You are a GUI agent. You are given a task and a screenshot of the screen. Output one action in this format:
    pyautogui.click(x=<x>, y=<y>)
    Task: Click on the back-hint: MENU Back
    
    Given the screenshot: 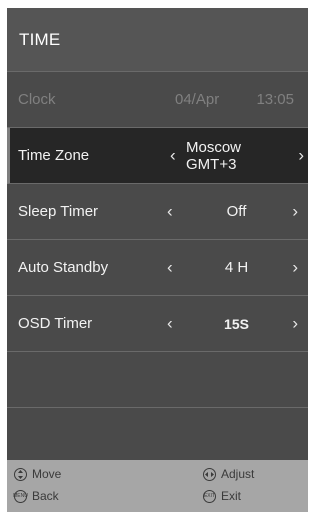 What is the action you would take?
    pyautogui.click(x=36, y=496)
    